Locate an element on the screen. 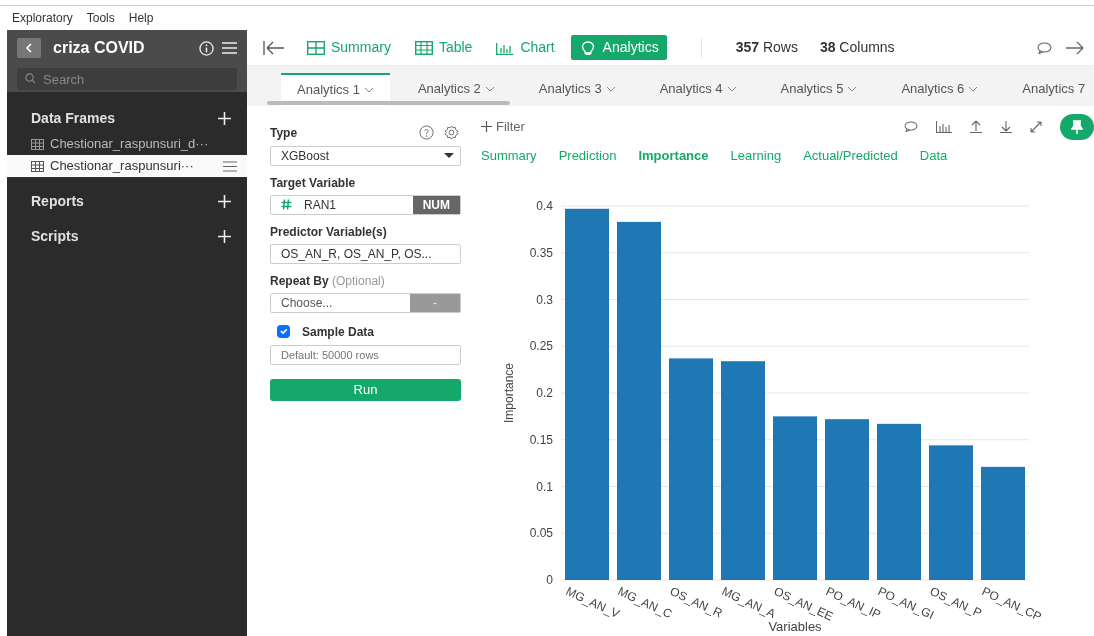 This screenshot has height=636, width=1094. y-tick-label: 0.2 is located at coordinates (544, 393).